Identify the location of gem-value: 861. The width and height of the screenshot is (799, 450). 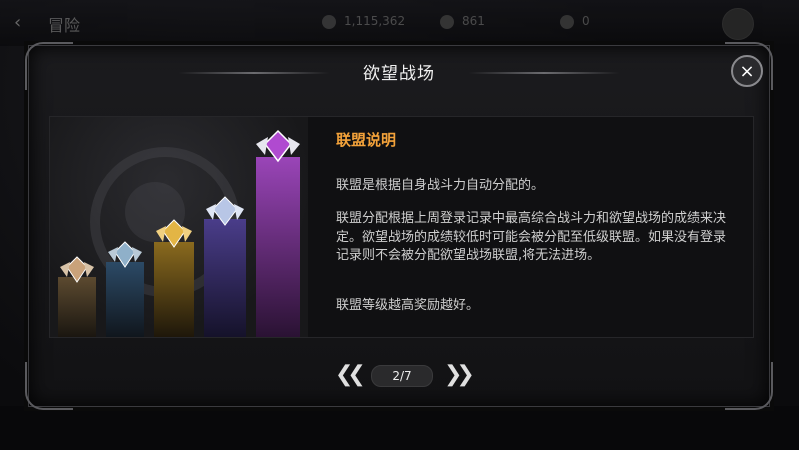
(473, 21).